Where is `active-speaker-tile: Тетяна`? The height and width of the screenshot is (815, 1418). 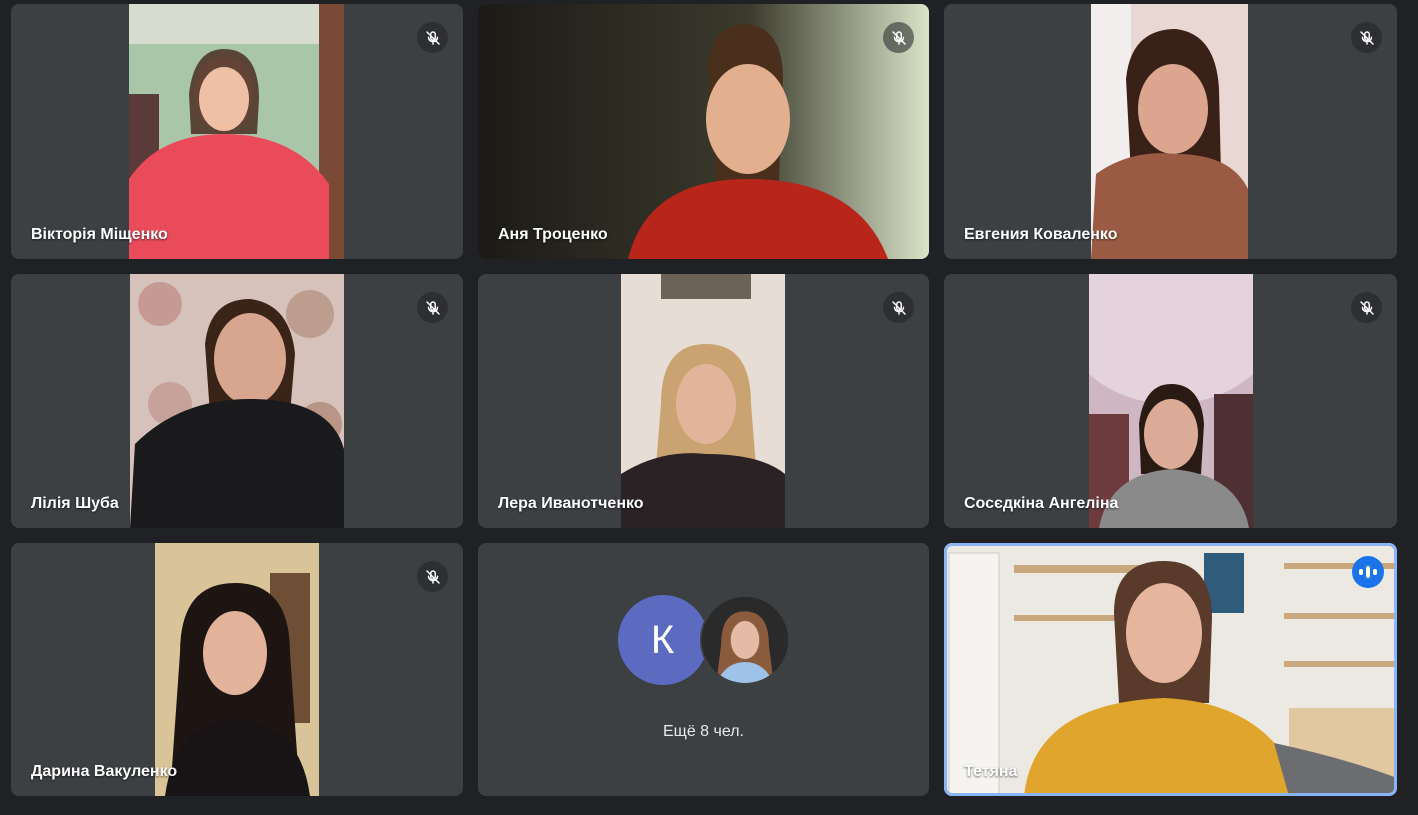
active-speaker-tile: Тетяна is located at coordinates (1170, 669).